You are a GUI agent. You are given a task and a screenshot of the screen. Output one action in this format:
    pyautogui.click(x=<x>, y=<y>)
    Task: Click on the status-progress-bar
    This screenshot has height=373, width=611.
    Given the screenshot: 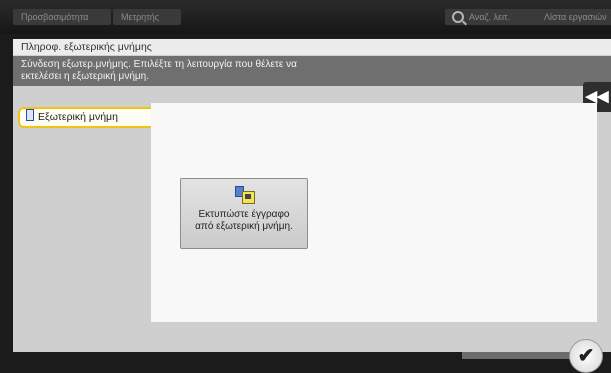 What is the action you would take?
    pyautogui.click(x=517, y=355)
    